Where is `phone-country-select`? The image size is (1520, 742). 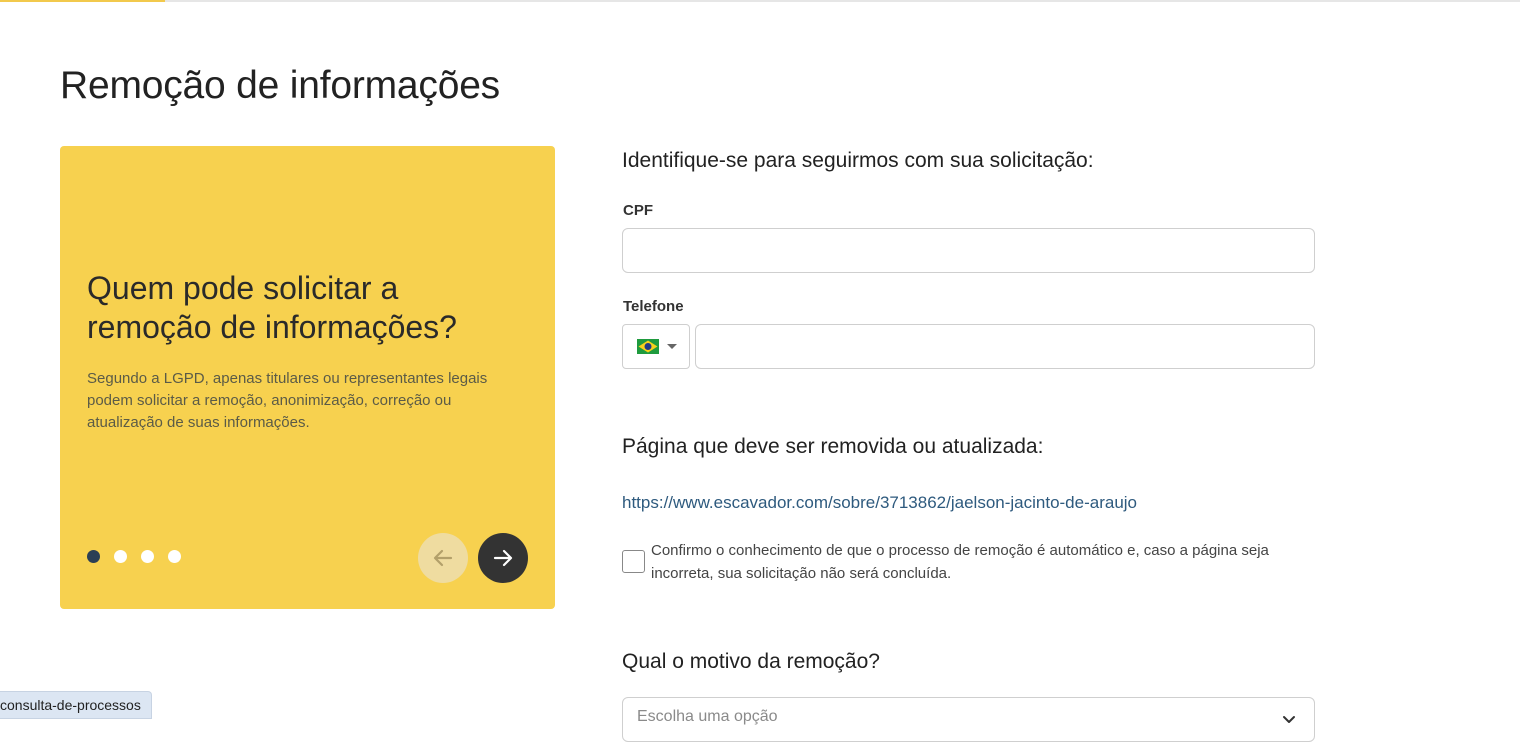 phone-country-select is located at coordinates (656, 346).